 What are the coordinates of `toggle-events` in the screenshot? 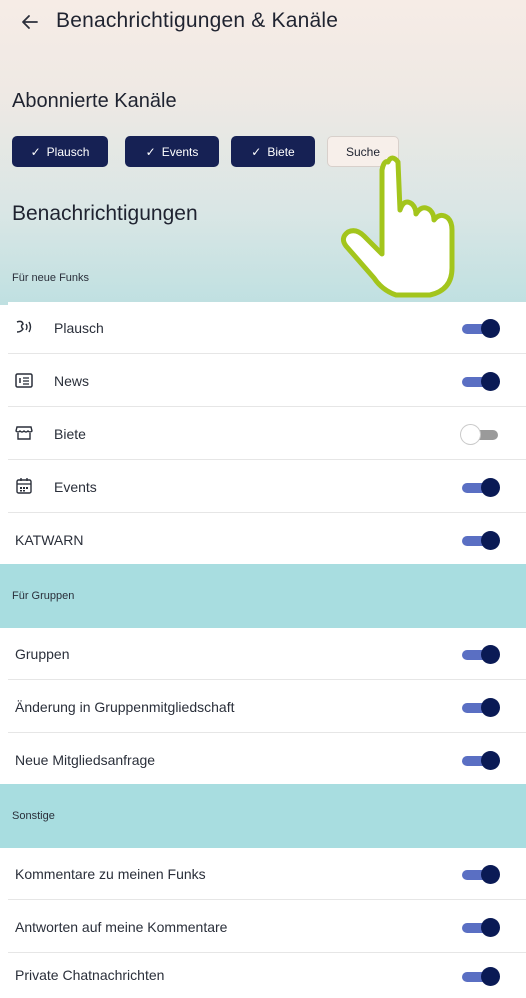 It's located at (481, 487).